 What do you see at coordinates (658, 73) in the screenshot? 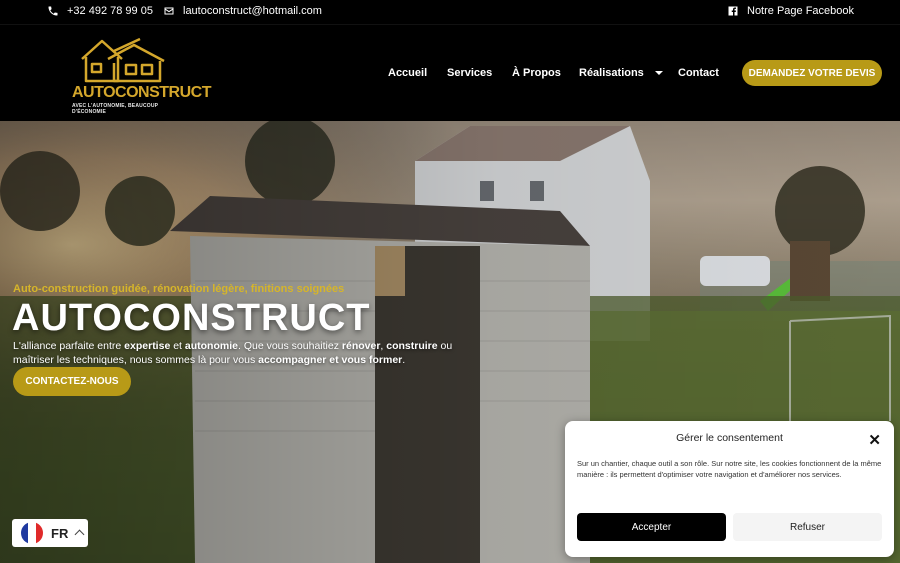
I see `caret-down-icon` at bounding box center [658, 73].